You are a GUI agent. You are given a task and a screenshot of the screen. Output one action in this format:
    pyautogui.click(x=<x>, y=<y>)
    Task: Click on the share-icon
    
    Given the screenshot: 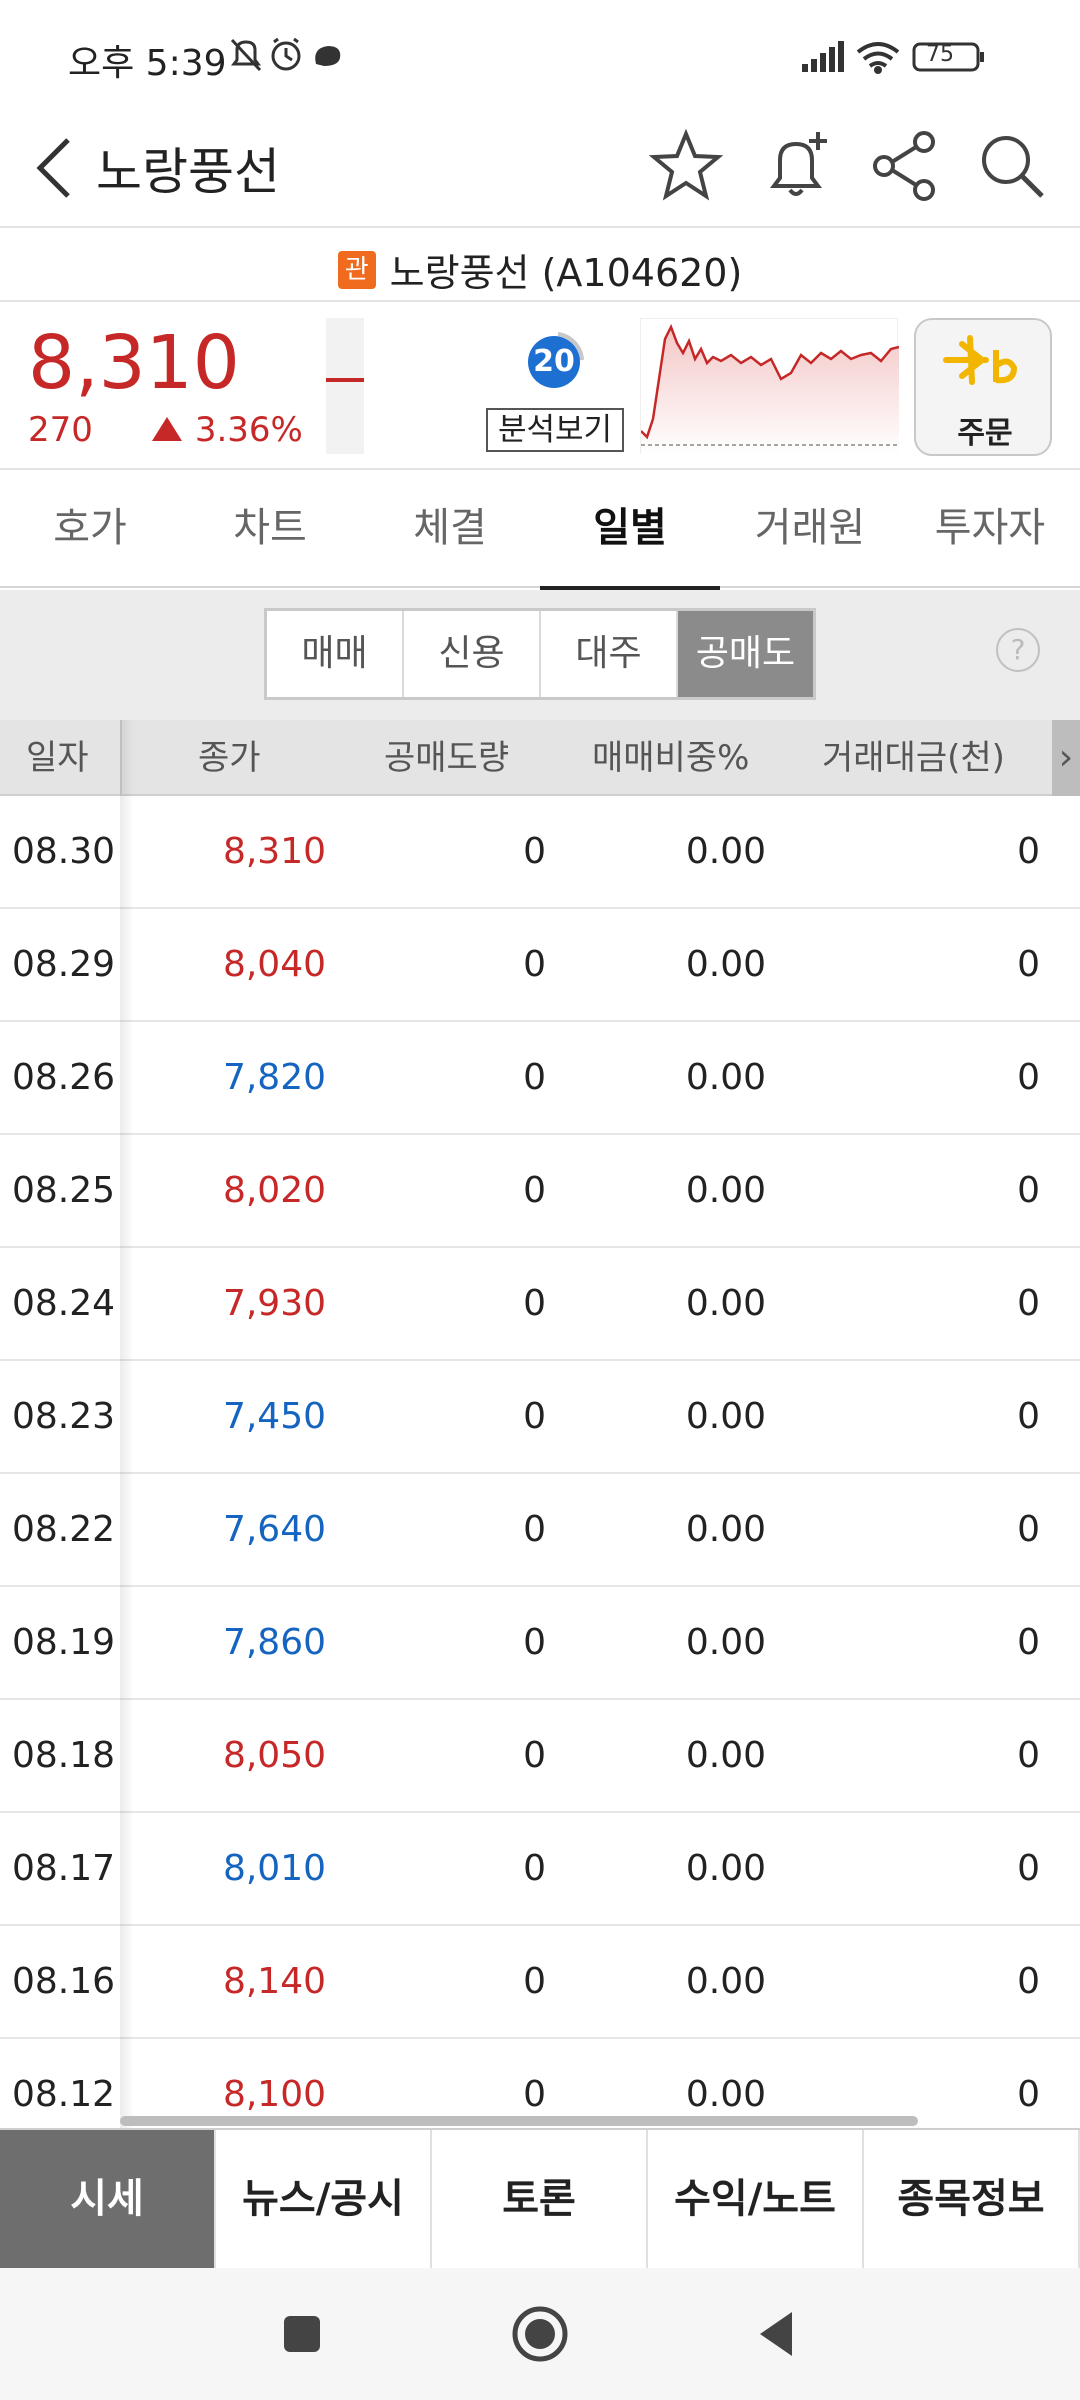 What is the action you would take?
    pyautogui.click(x=904, y=166)
    